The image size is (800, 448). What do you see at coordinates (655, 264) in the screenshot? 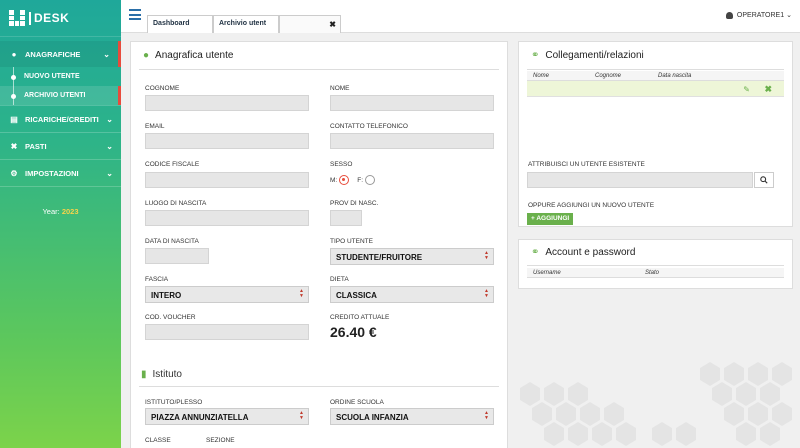
I see `account-panel: ⚭ Account e password Username Stato` at bounding box center [655, 264].